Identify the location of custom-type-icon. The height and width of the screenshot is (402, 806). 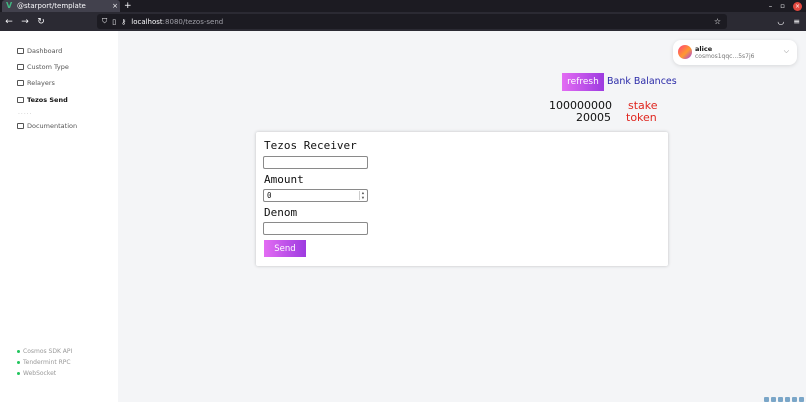
(20, 67).